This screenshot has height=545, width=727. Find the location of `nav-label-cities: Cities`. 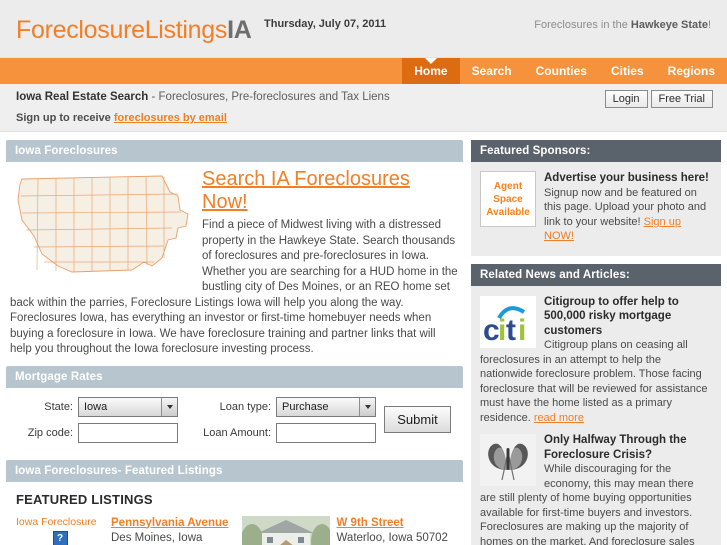

nav-label-cities: Cities is located at coordinates (627, 71).